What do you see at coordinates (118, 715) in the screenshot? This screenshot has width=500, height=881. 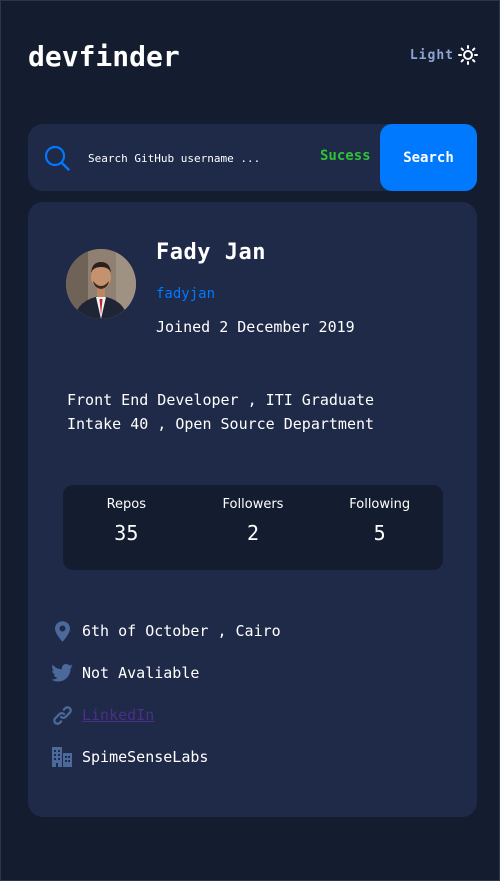 I see `website-link: LinkedIn` at bounding box center [118, 715].